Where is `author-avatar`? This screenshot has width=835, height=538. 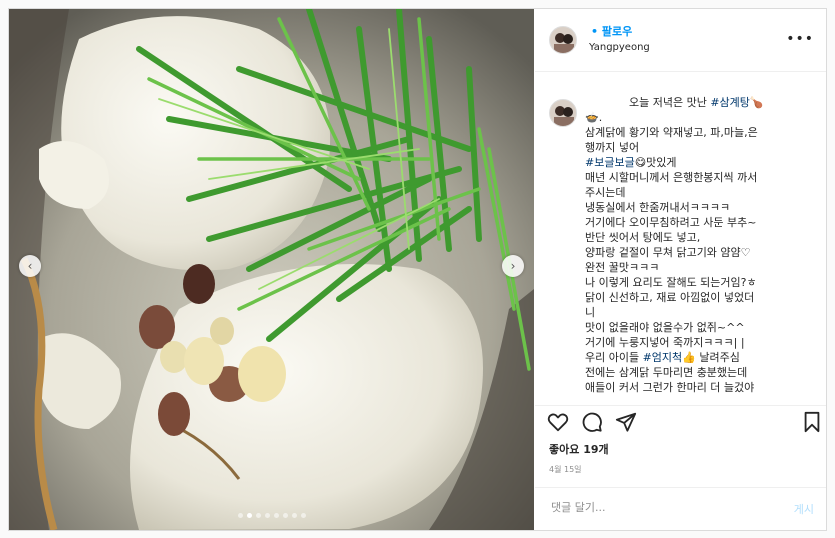
author-avatar is located at coordinates (563, 40).